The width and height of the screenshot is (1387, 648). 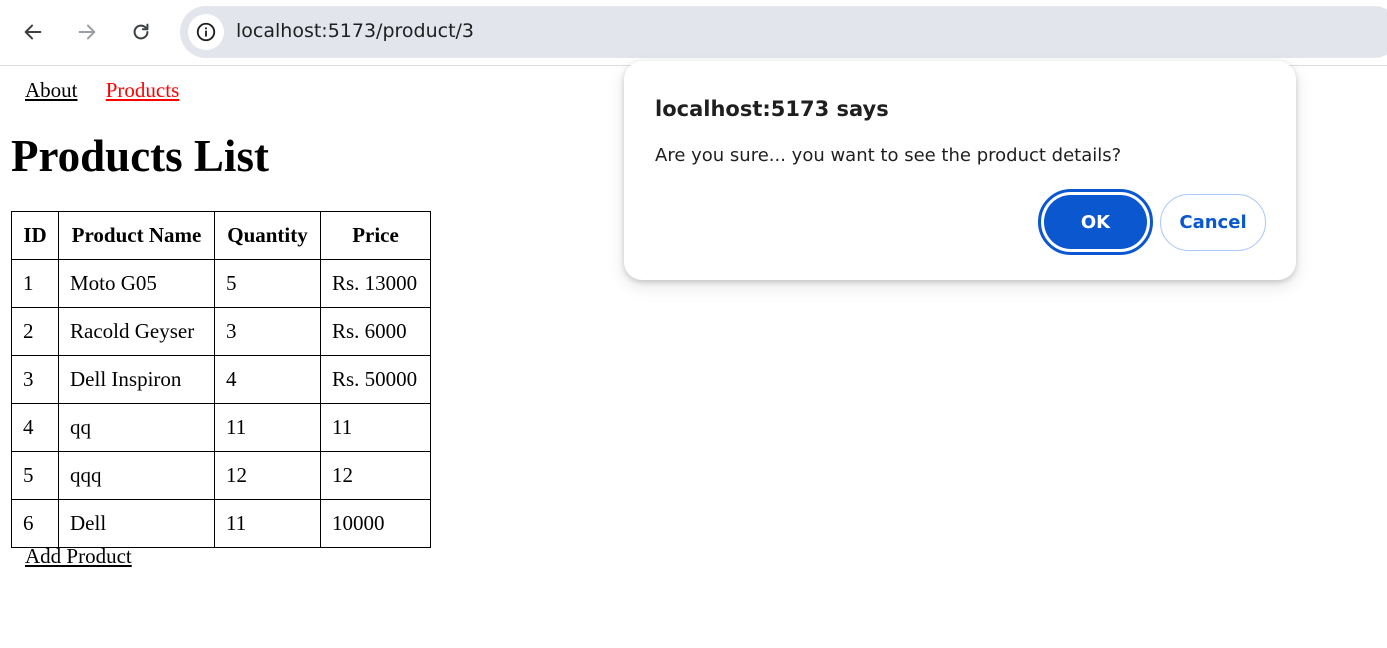 What do you see at coordinates (772, 109) in the screenshot?
I see `dialog-title: localhost:5173 says` at bounding box center [772, 109].